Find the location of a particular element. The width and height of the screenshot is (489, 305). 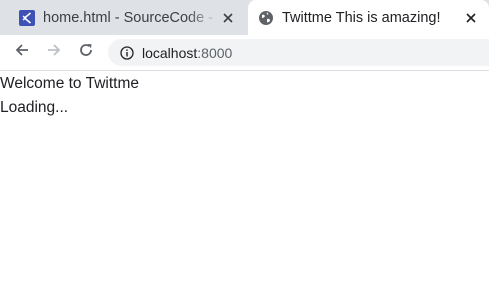

url-text: localhost:8000 is located at coordinates (187, 53).